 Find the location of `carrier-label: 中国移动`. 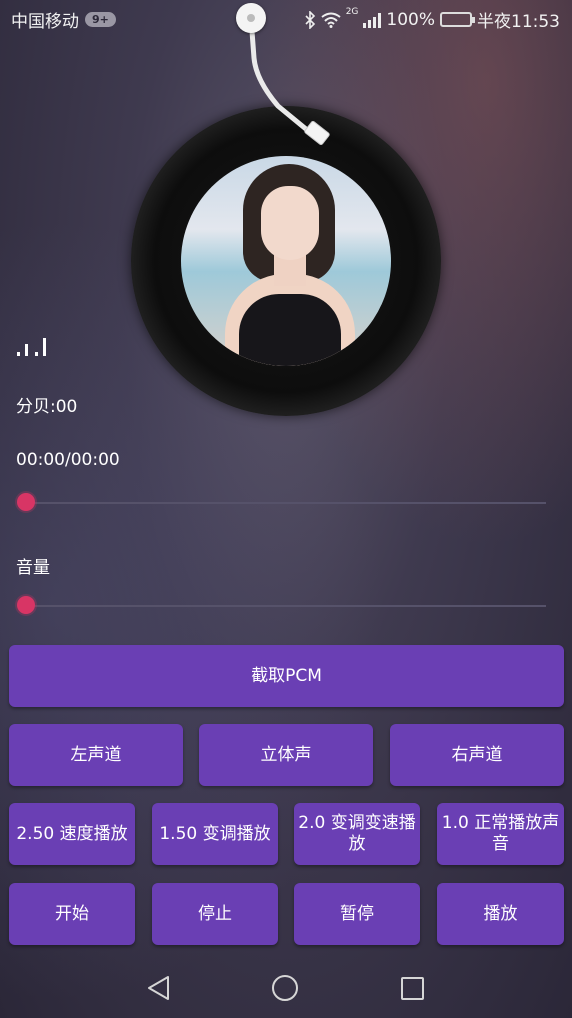

carrier-label: 中国移动 is located at coordinates (45, 22).